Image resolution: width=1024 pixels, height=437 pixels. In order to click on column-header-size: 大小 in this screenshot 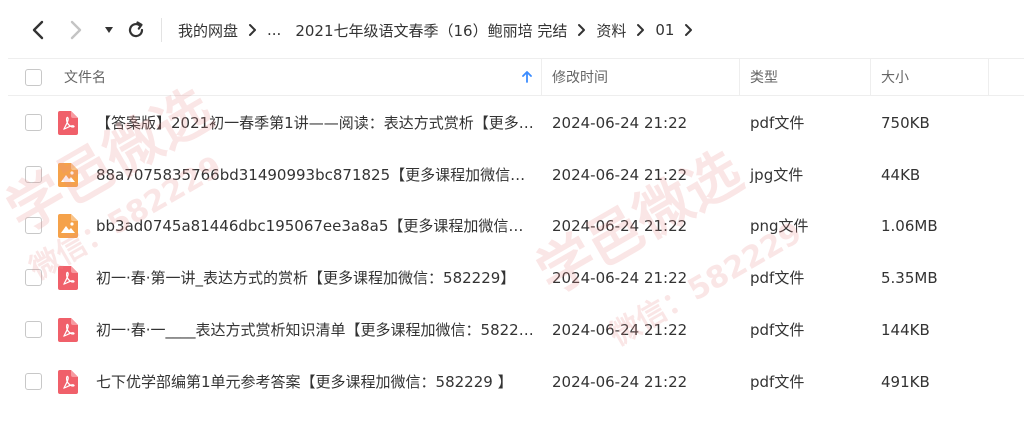, I will do `click(895, 77)`.